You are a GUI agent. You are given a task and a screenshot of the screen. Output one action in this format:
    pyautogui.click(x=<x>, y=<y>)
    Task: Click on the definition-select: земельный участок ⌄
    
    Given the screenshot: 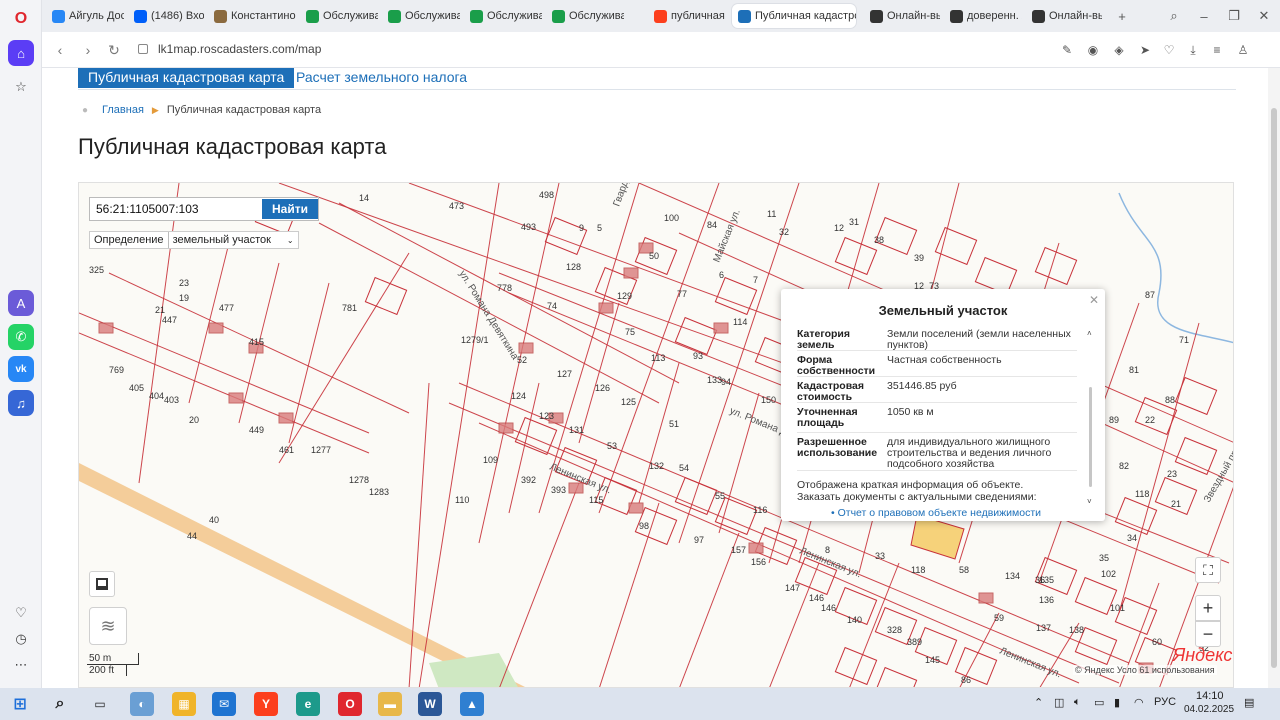 What is the action you would take?
    pyautogui.click(x=232, y=240)
    